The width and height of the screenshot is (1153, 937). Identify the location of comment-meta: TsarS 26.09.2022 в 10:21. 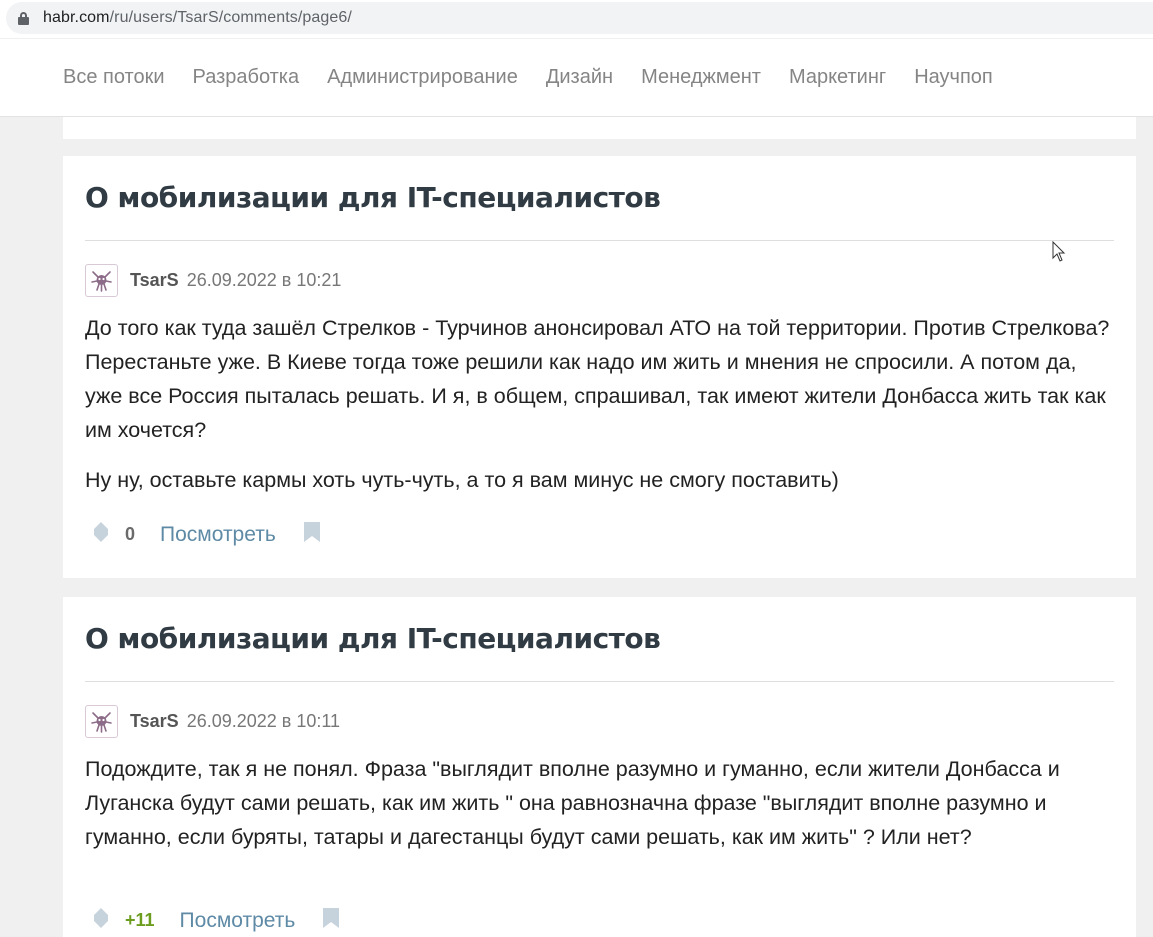
(213, 280).